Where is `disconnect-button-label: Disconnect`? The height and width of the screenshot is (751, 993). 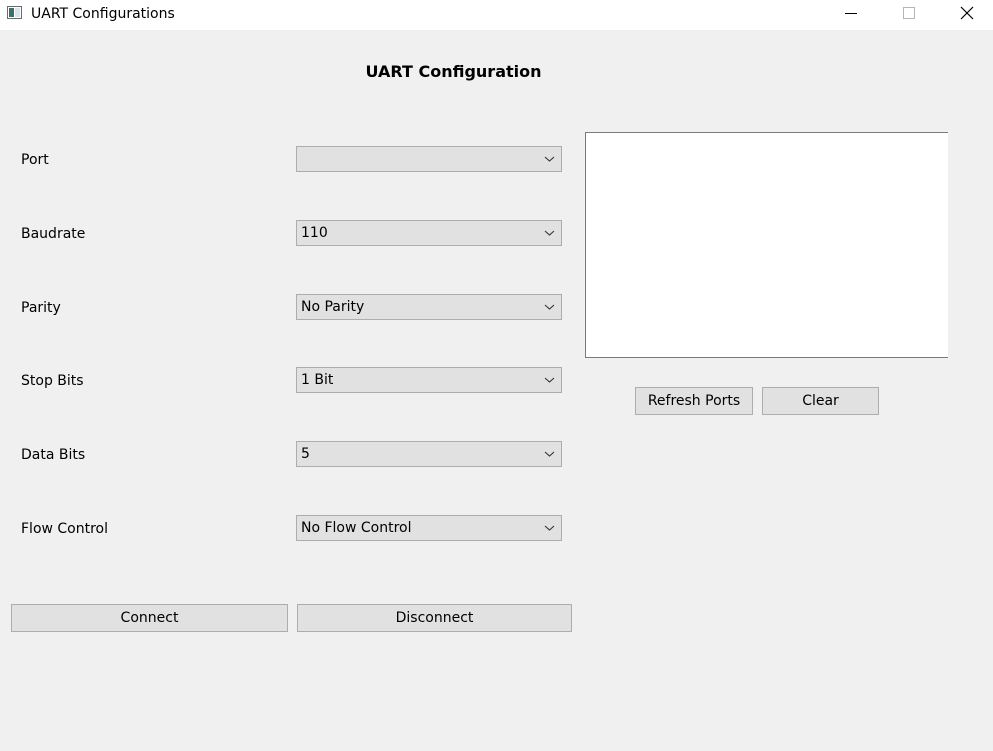 disconnect-button-label: Disconnect is located at coordinates (434, 618).